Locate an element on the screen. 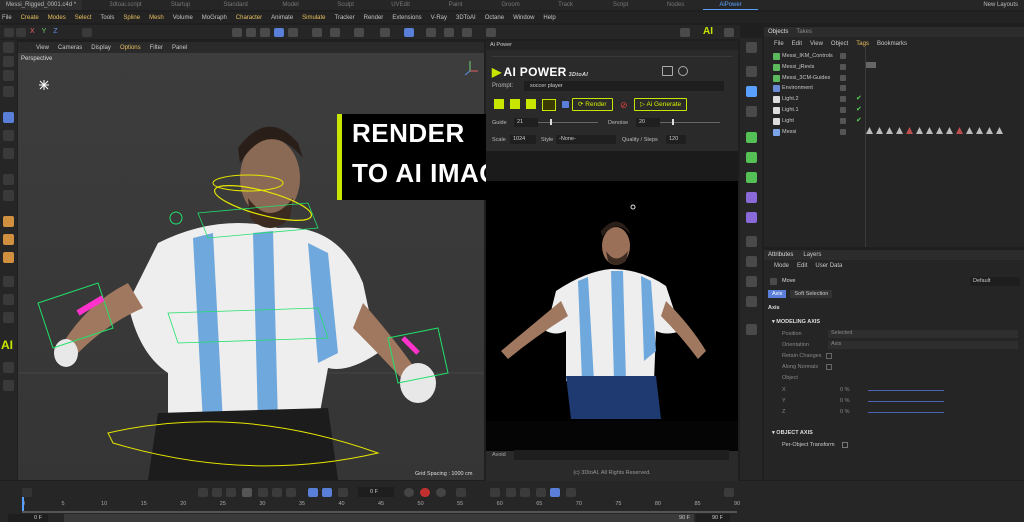  document-tab: Messi_Rigged_0001.c4d * is located at coordinates (41, 5).